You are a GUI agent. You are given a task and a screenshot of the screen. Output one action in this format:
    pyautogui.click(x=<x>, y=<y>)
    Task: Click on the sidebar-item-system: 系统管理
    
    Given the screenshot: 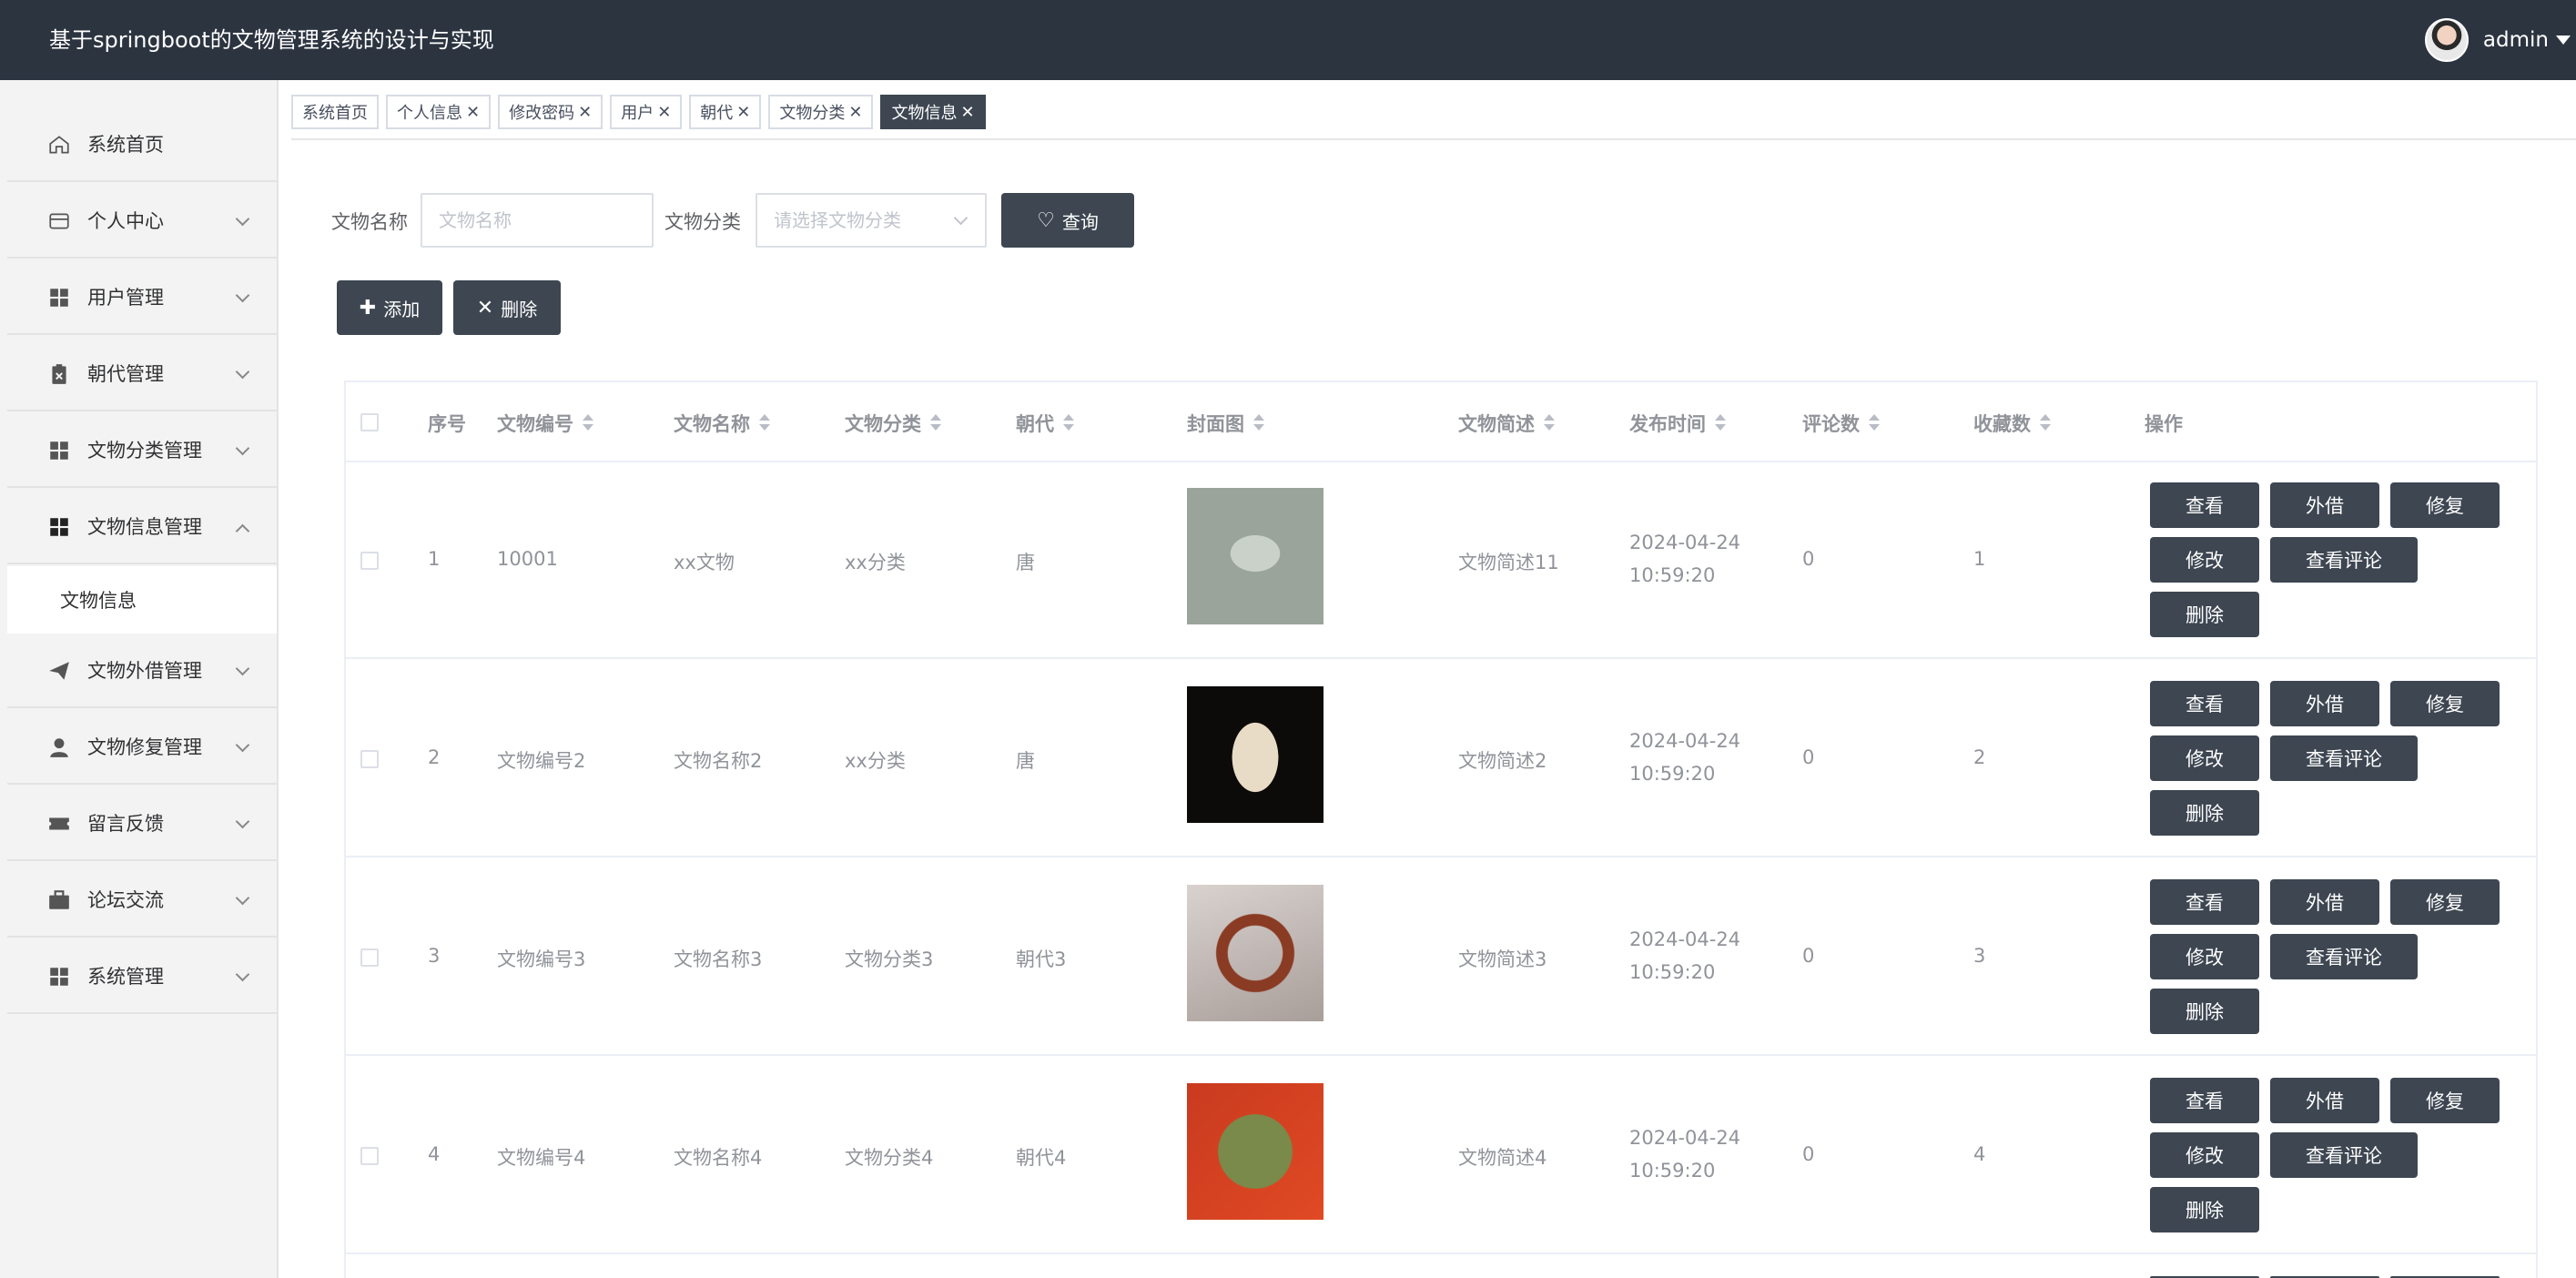 What is the action you would take?
    pyautogui.click(x=142, y=977)
    